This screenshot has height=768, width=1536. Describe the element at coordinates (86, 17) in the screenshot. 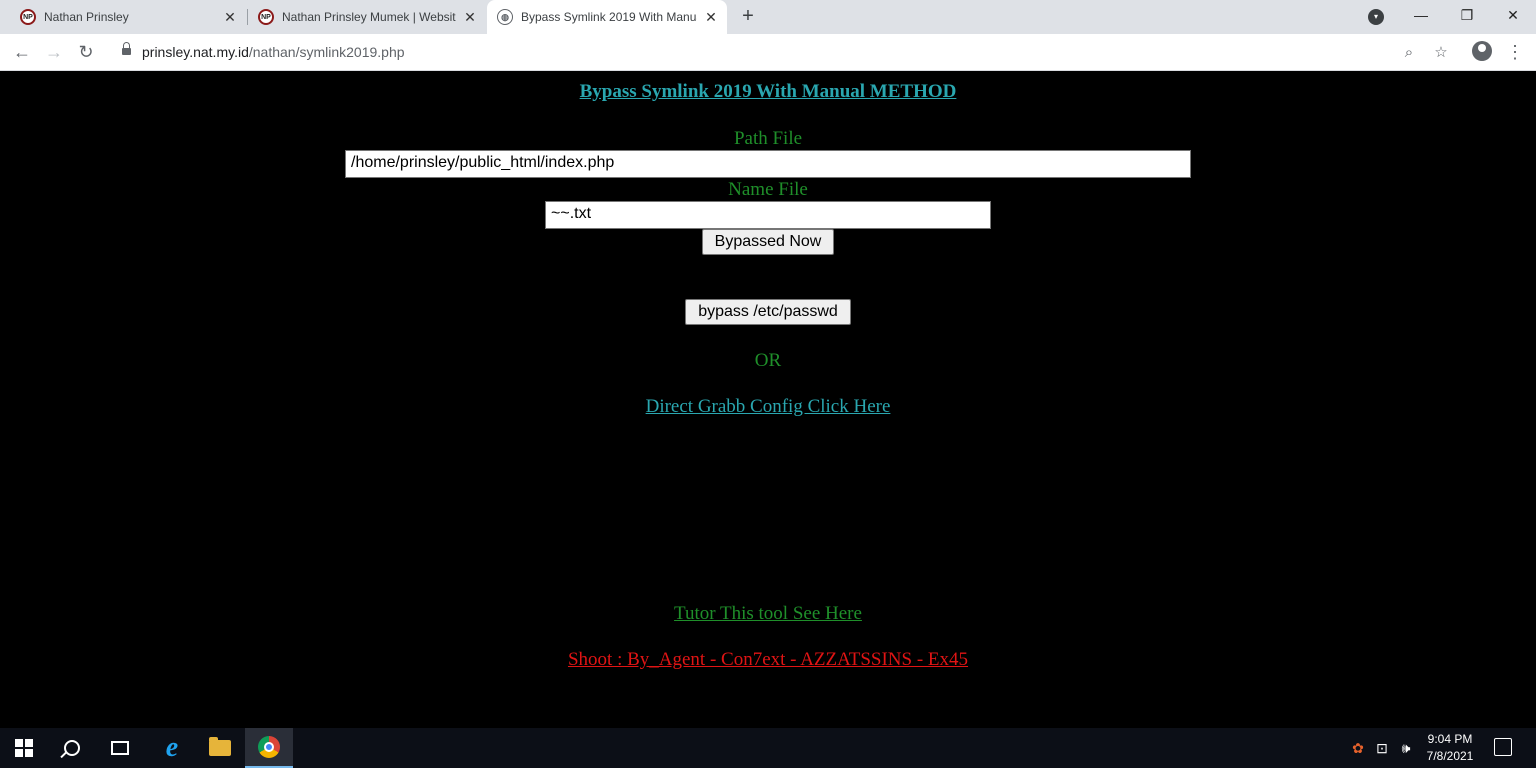

I see `tab-title: Nathan Prinsley` at that location.